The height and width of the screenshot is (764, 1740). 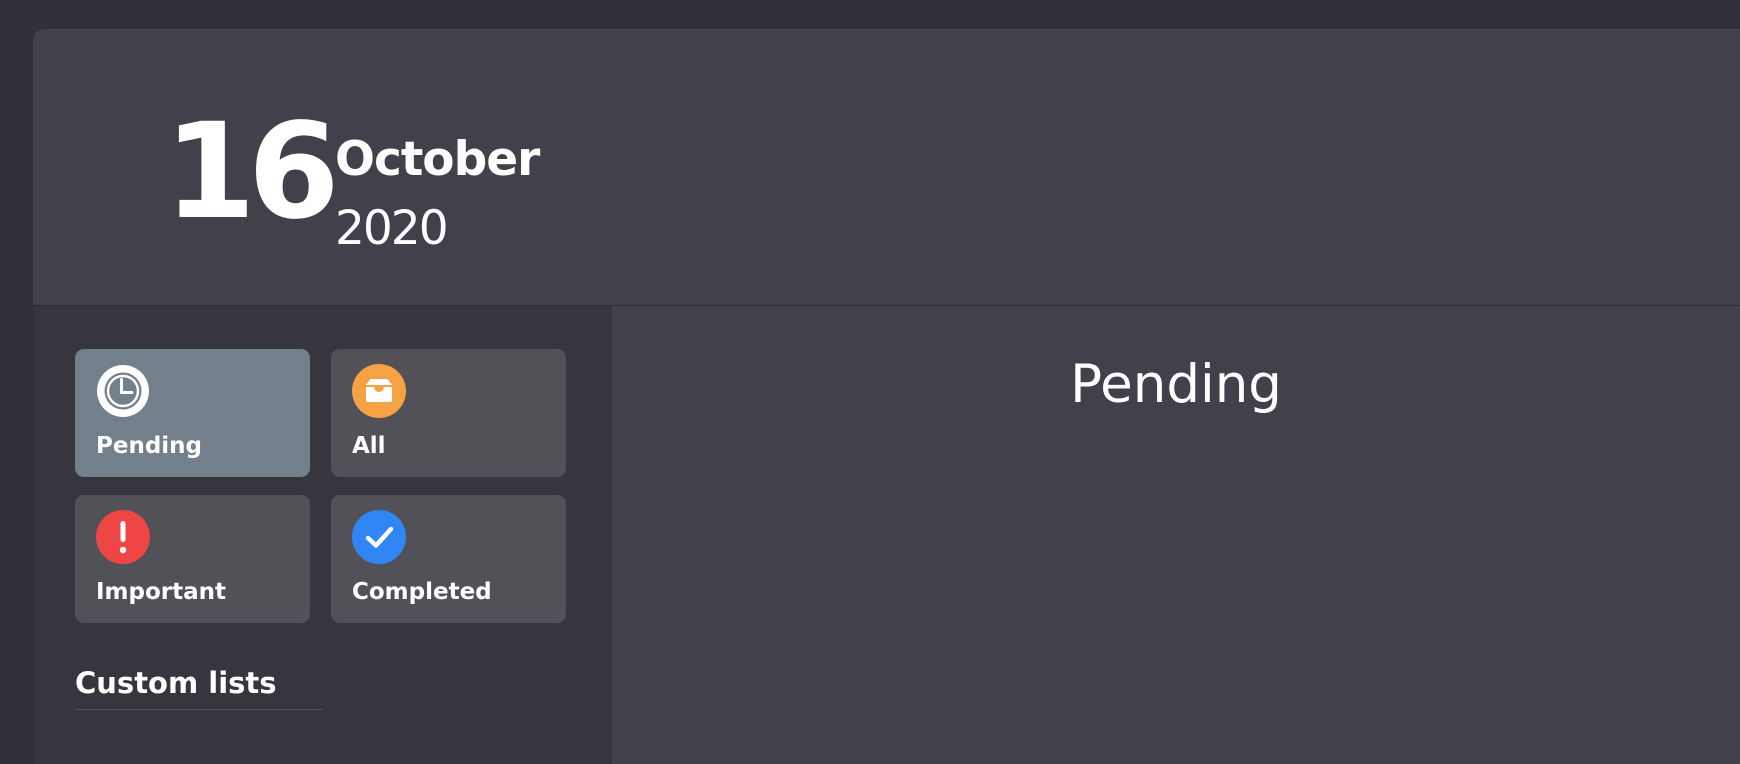 I want to click on tile-important-label: Important, so click(x=161, y=592).